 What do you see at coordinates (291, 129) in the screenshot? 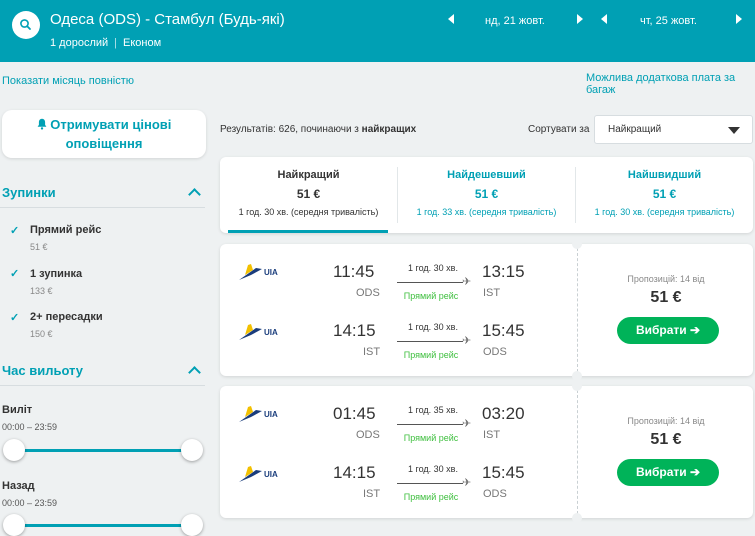
I see `results-count-text: Результатів: 626, починаючи з` at bounding box center [291, 129].